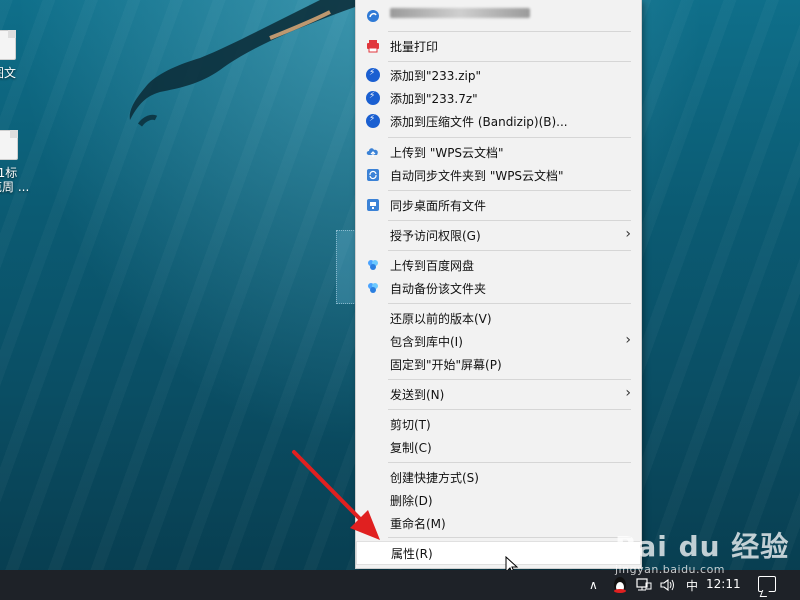  I want to click on menu-item-cut: 剪切(T), so click(498, 424).